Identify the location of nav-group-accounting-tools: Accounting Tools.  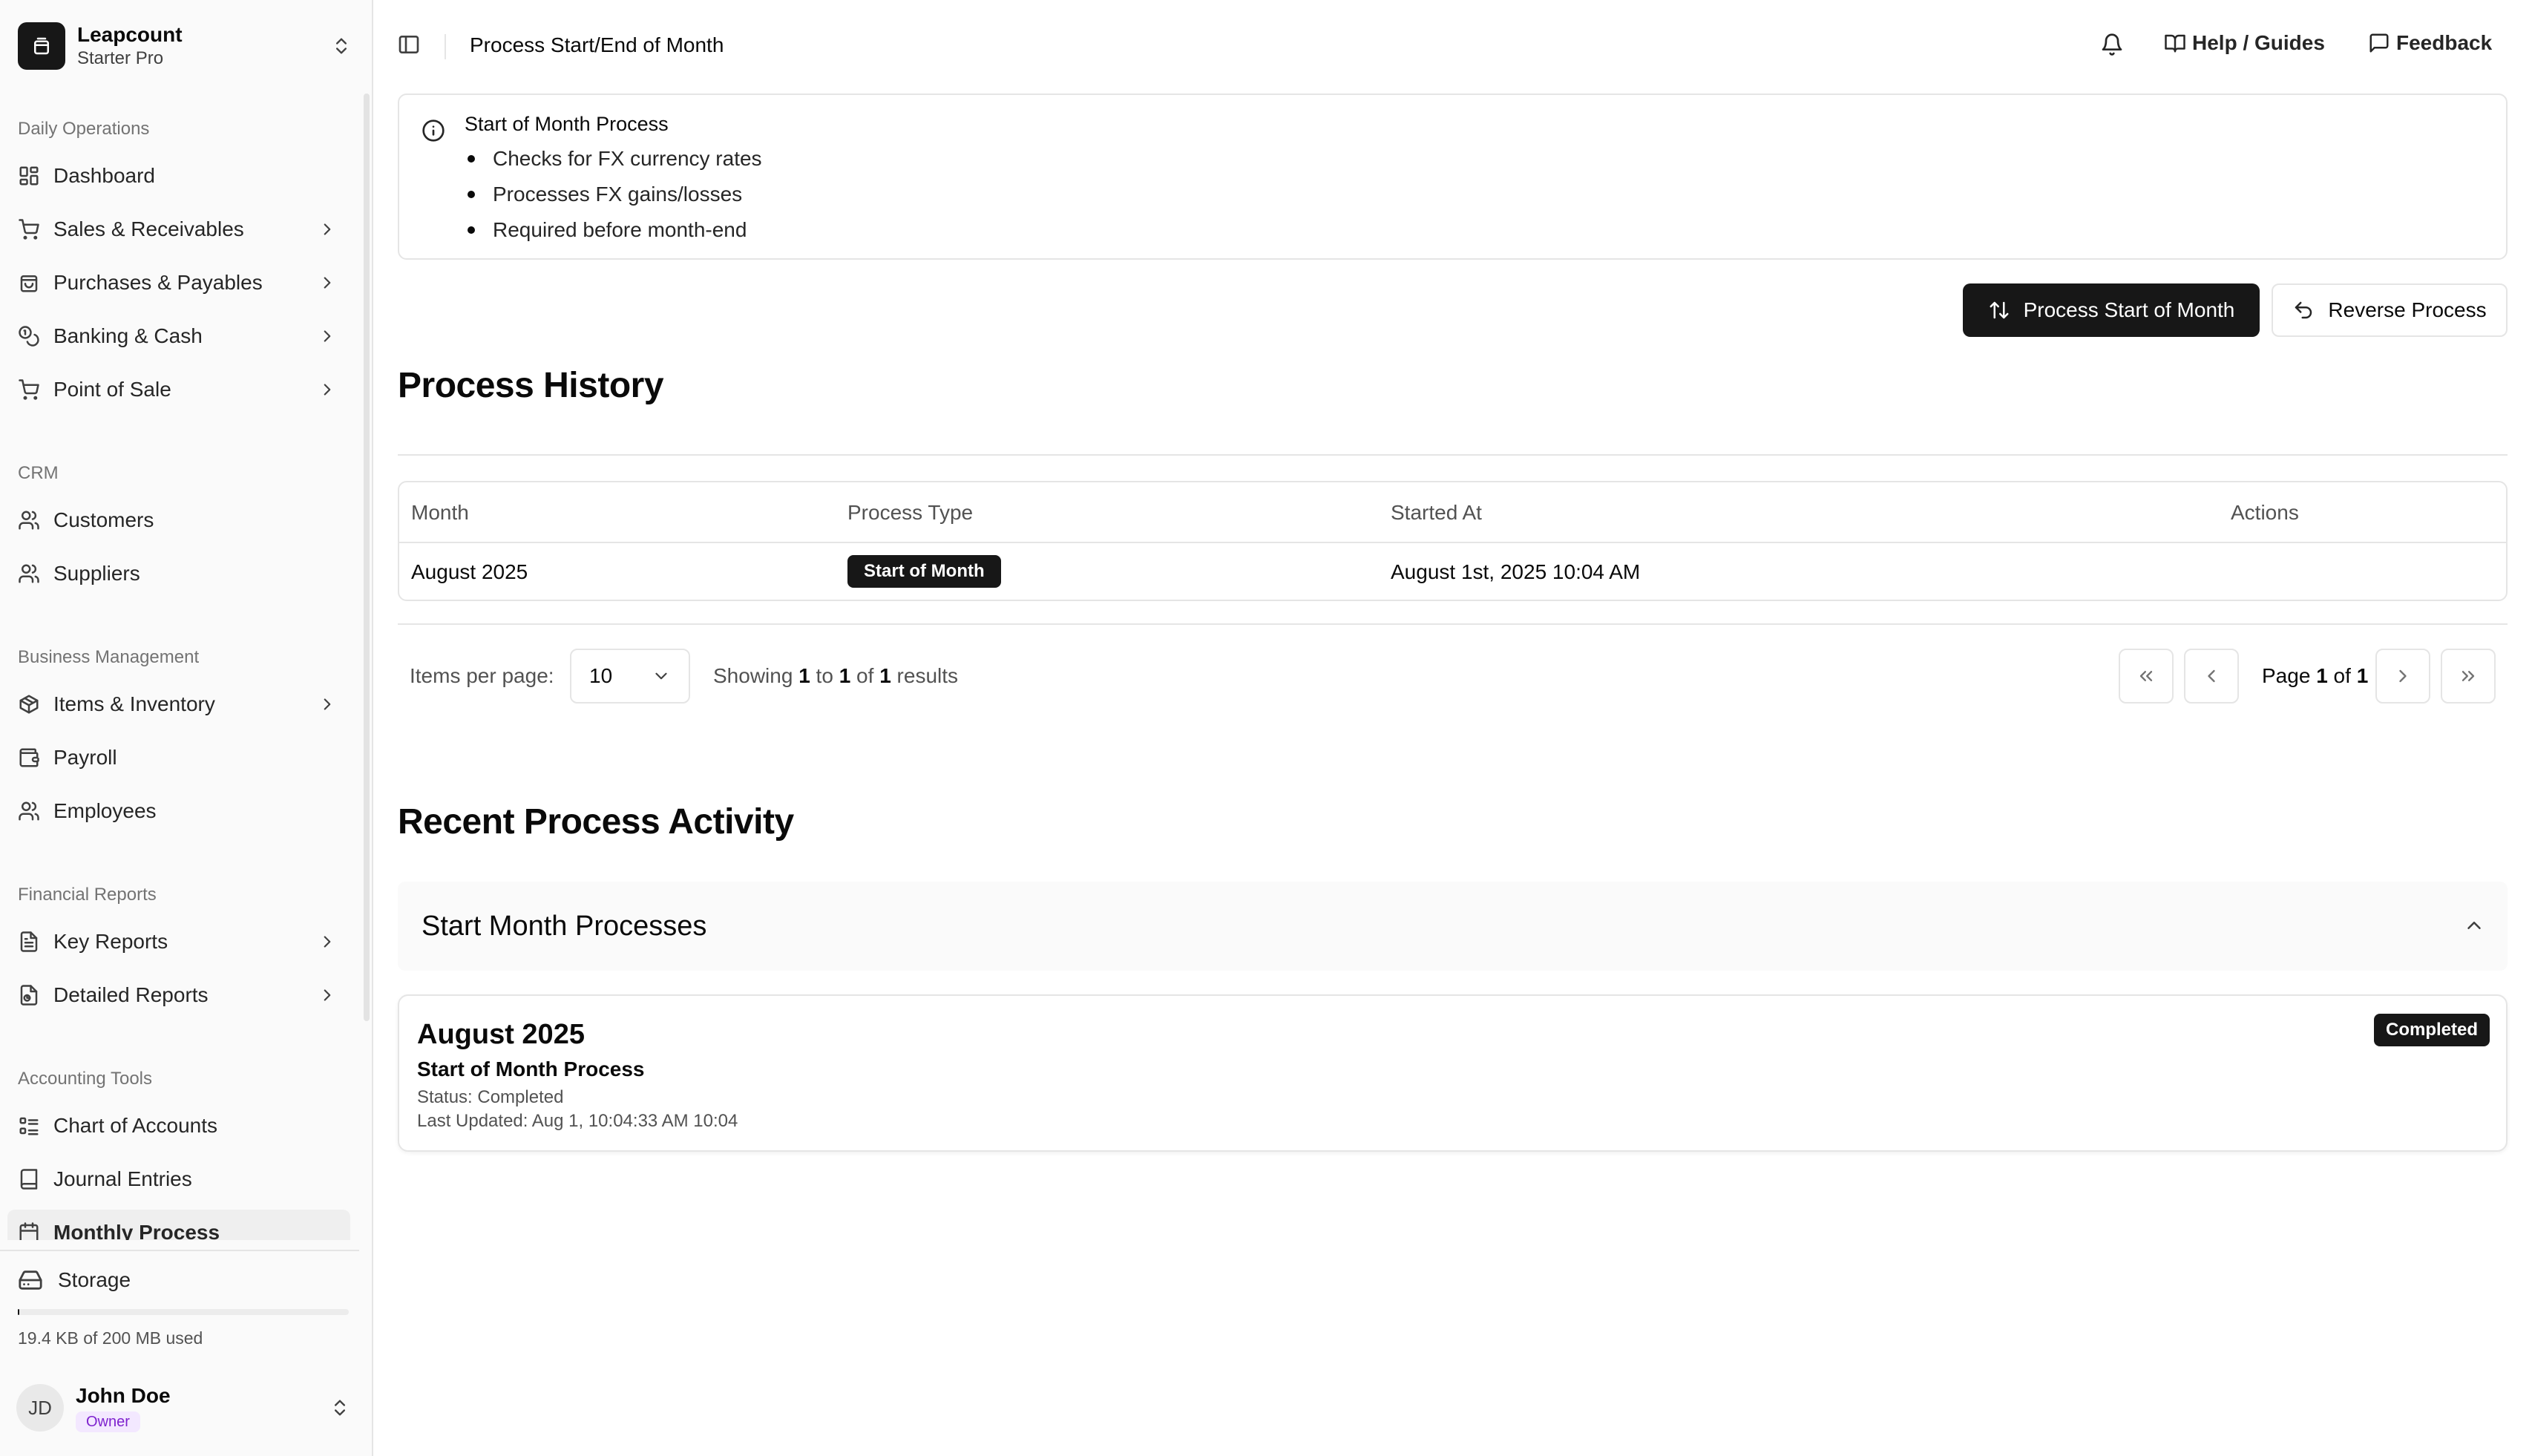
(85, 1079).